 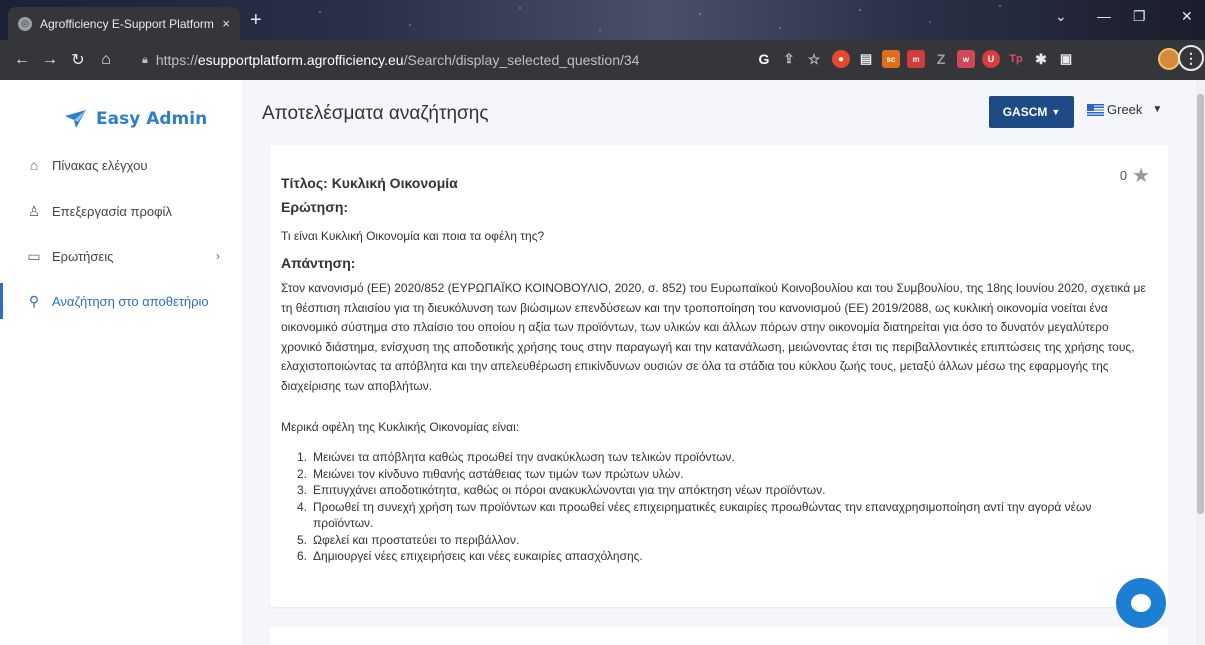 What do you see at coordinates (764, 59) in the screenshot?
I see `google-icon: G` at bounding box center [764, 59].